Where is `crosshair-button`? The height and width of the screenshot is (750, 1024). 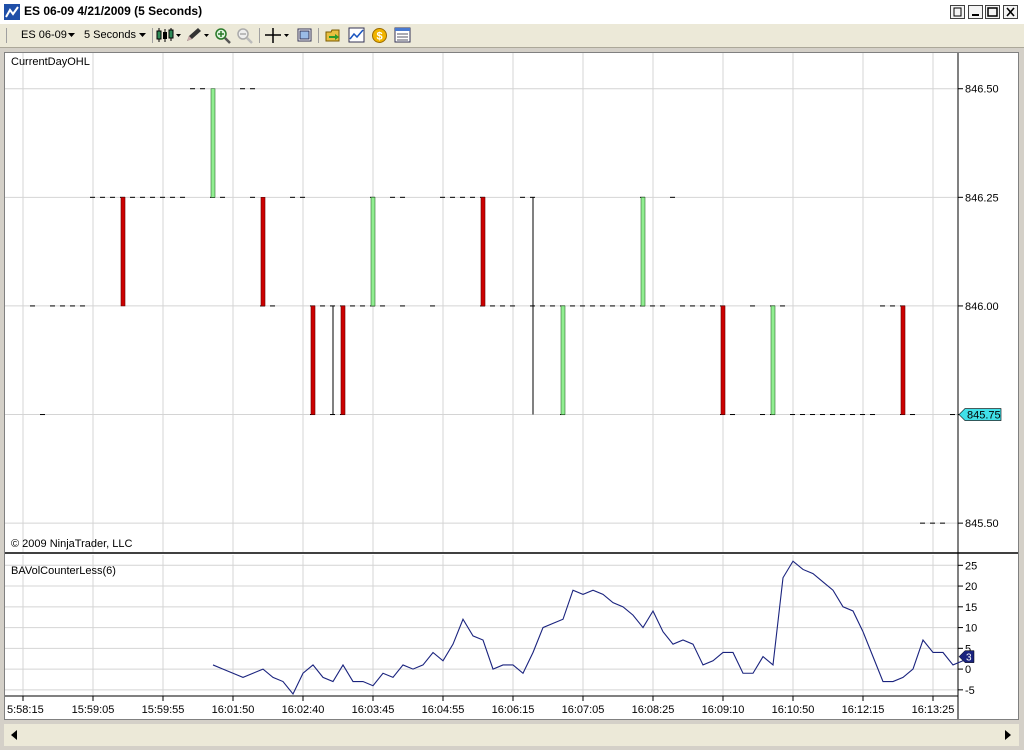
crosshair-button is located at coordinates (278, 35).